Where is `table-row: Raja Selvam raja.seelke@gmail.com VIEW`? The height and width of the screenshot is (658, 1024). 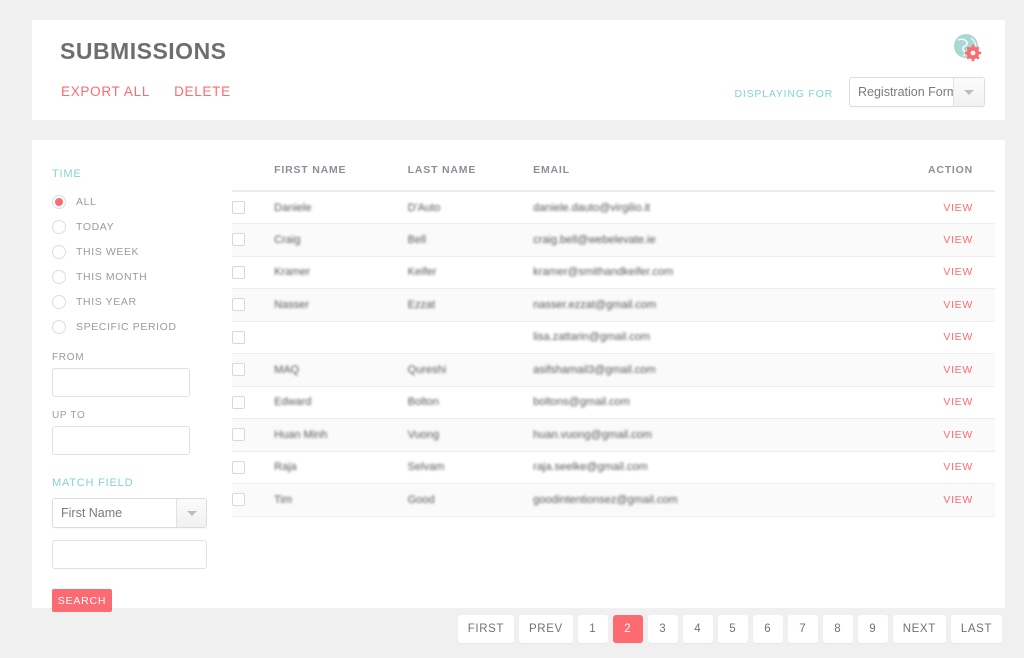 table-row: Raja Selvam raja.seelke@gmail.com VIEW is located at coordinates (613, 467).